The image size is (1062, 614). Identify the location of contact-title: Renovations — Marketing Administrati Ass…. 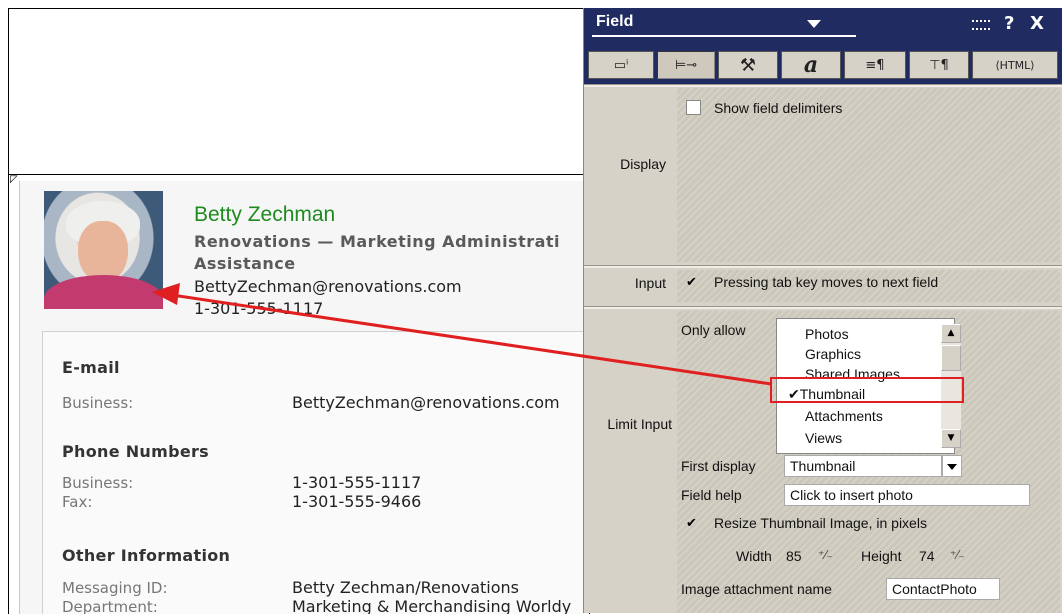
(391, 253).